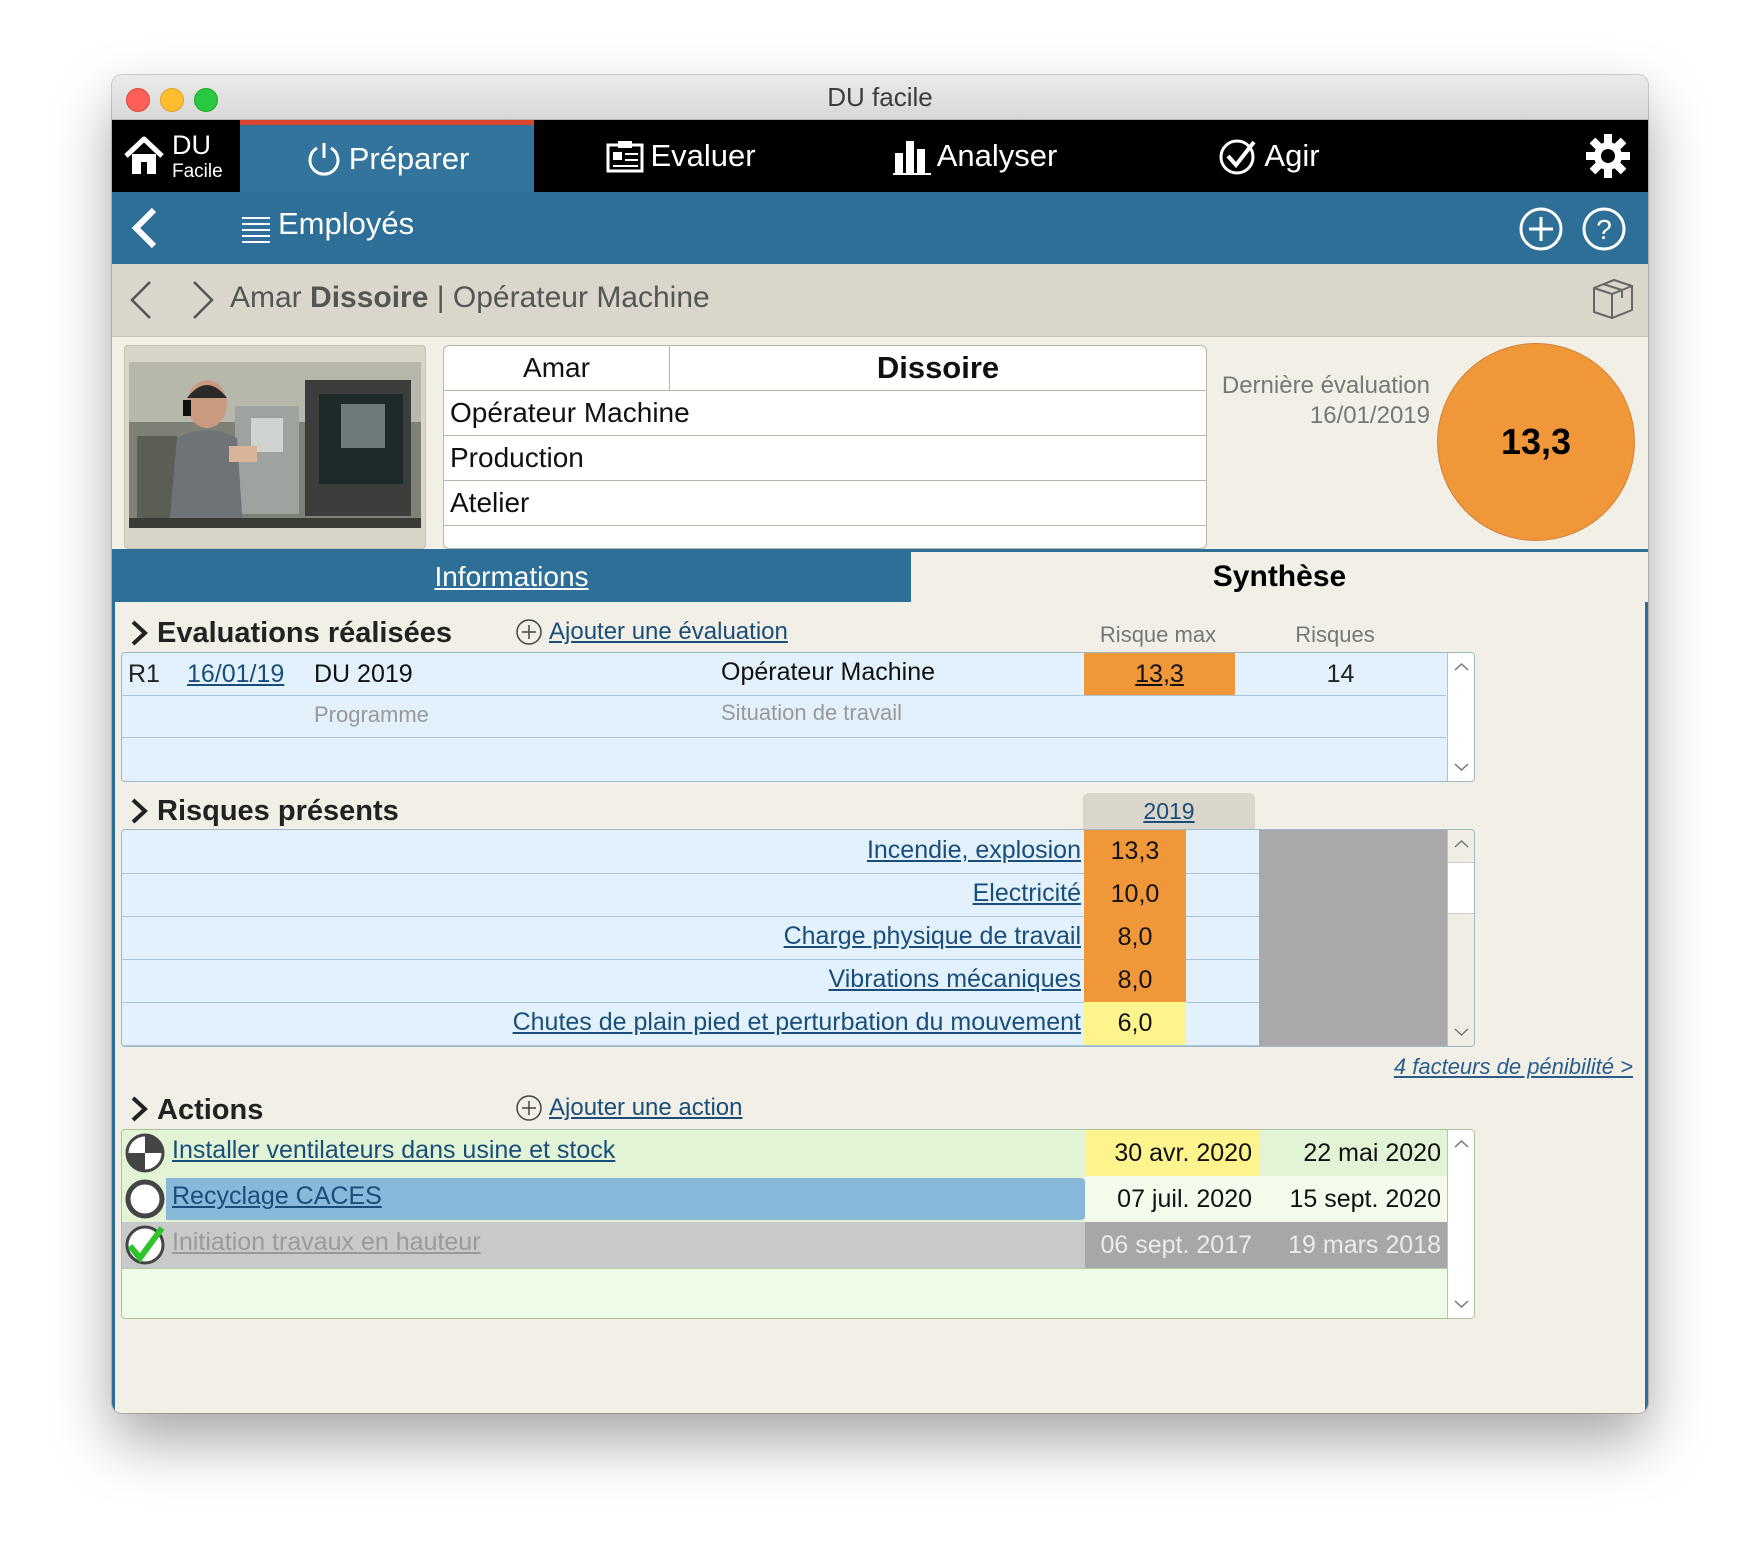  I want to click on penibilite-link: 4 facteurs de pénibilité >, so click(1513, 1067).